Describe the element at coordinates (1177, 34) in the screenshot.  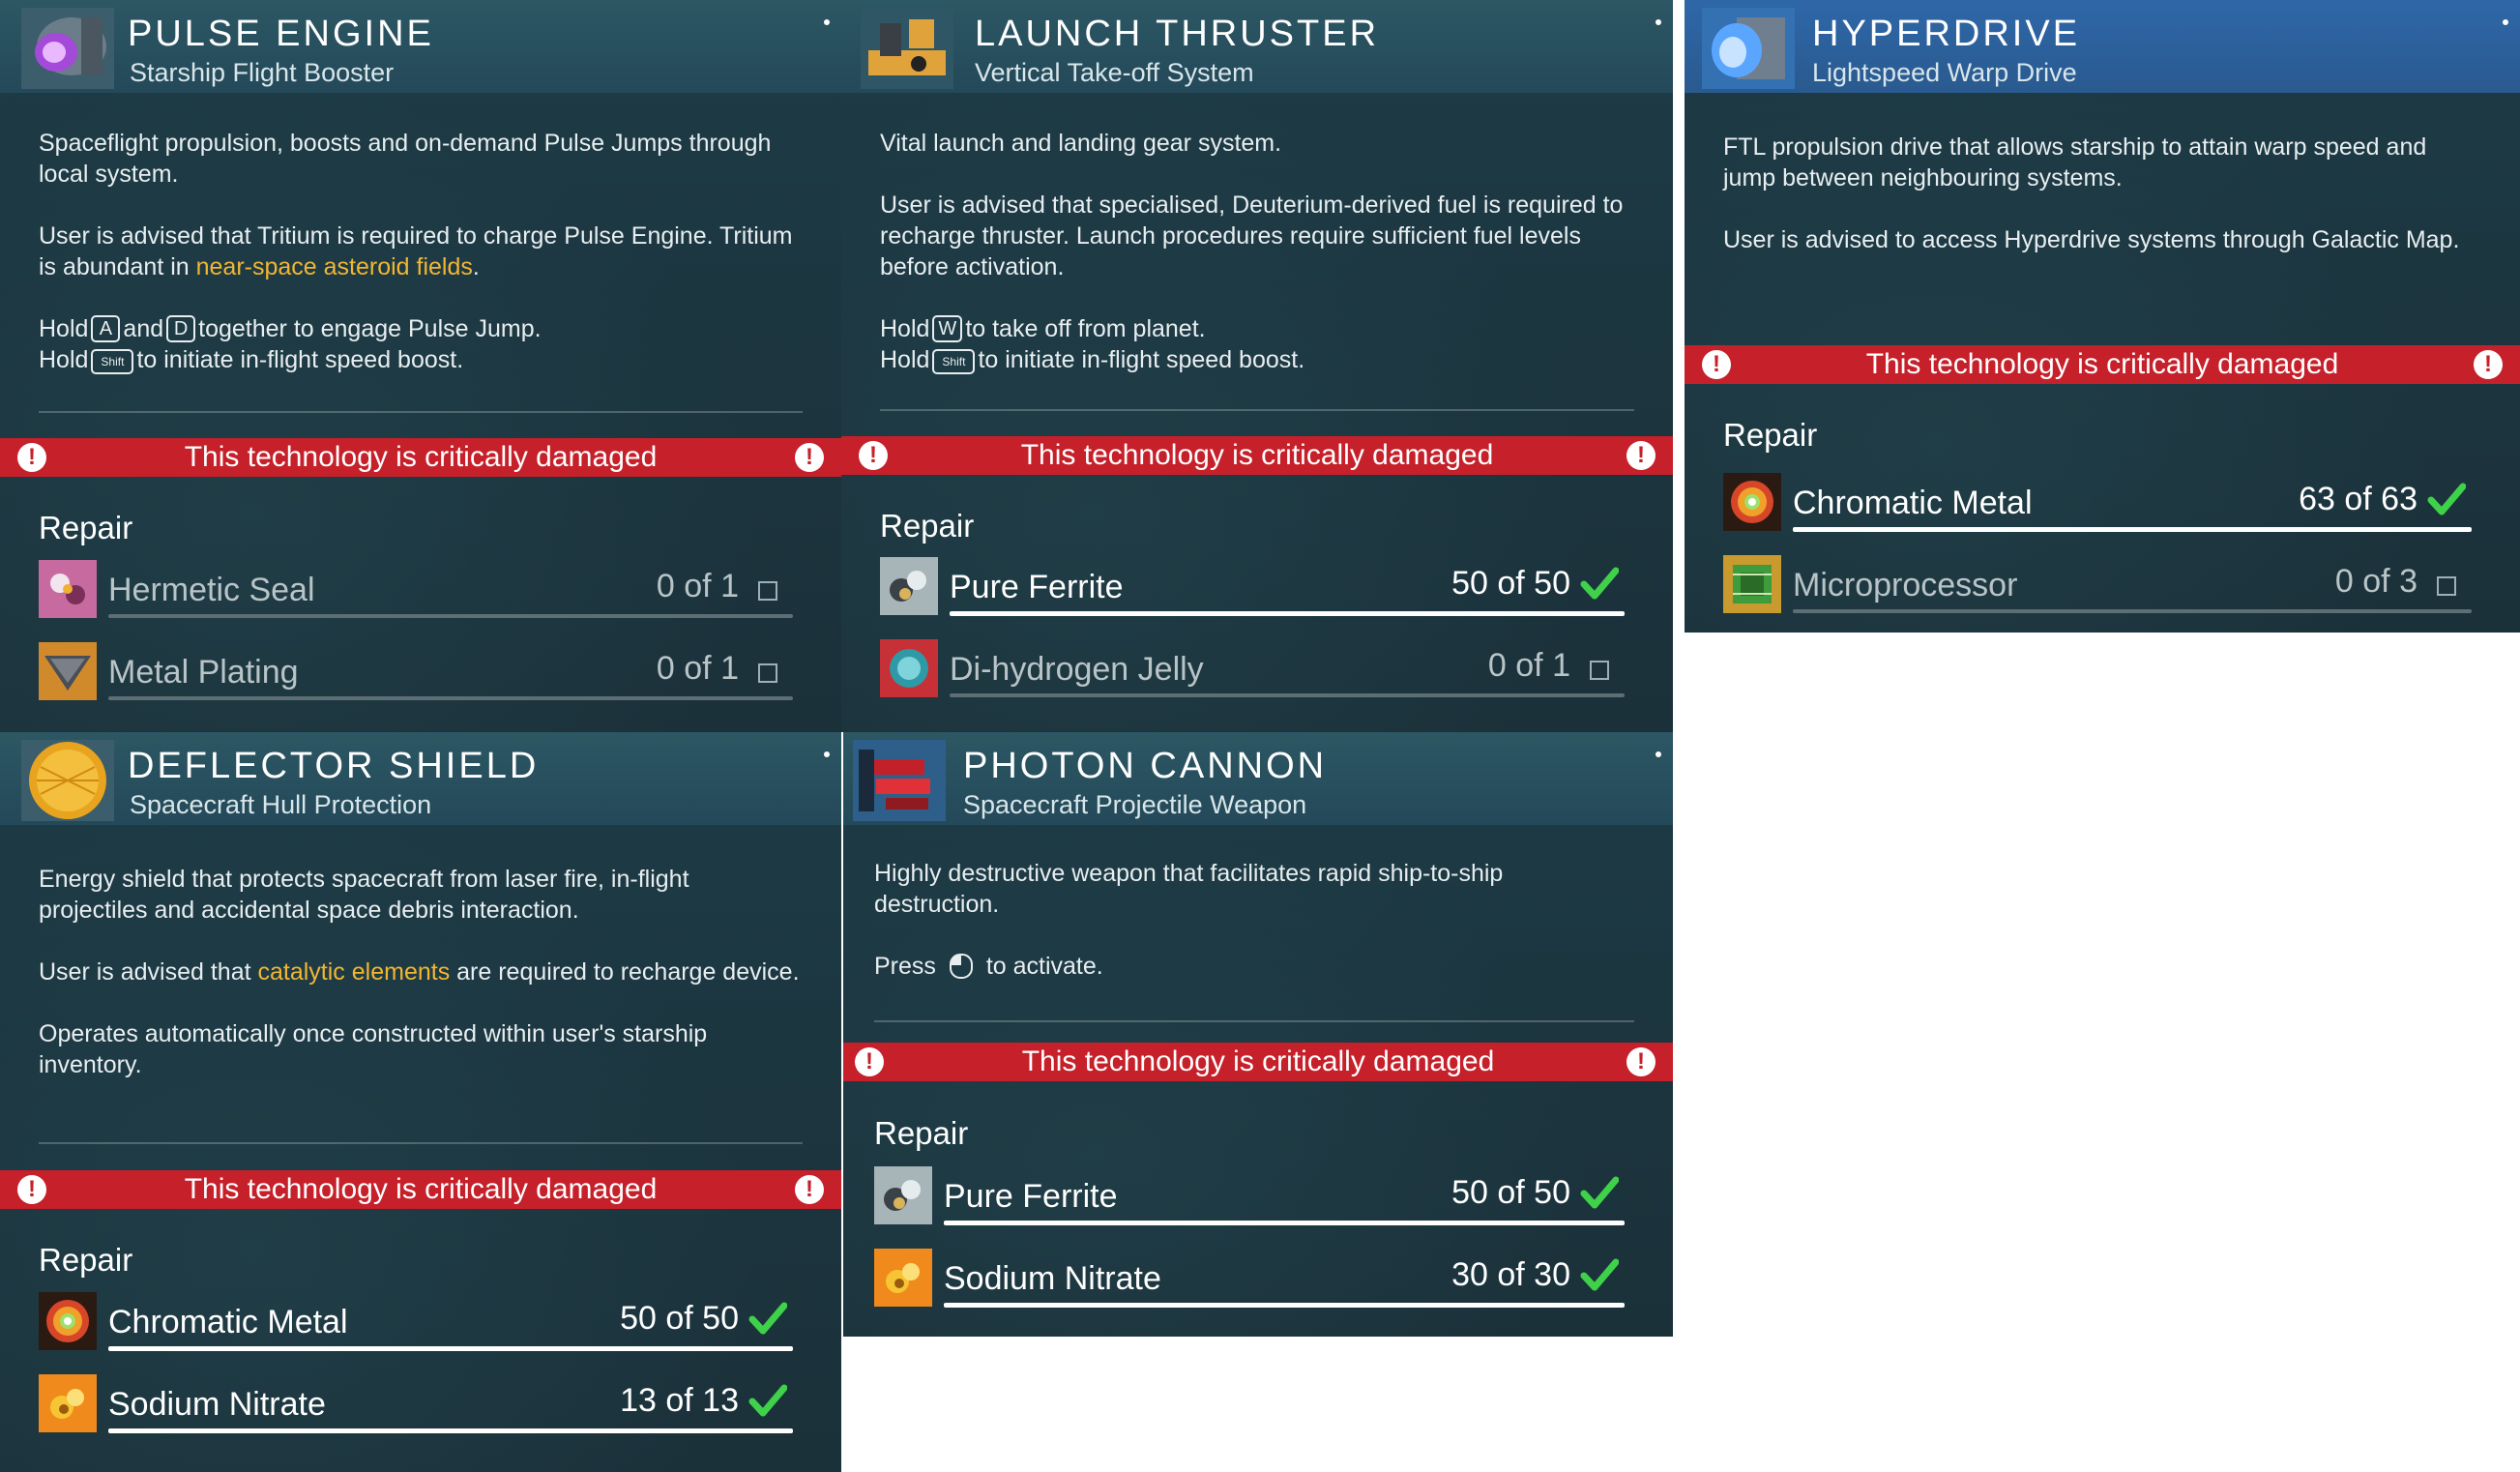
I see `panel-title: LAUNCH THRUSTER` at that location.